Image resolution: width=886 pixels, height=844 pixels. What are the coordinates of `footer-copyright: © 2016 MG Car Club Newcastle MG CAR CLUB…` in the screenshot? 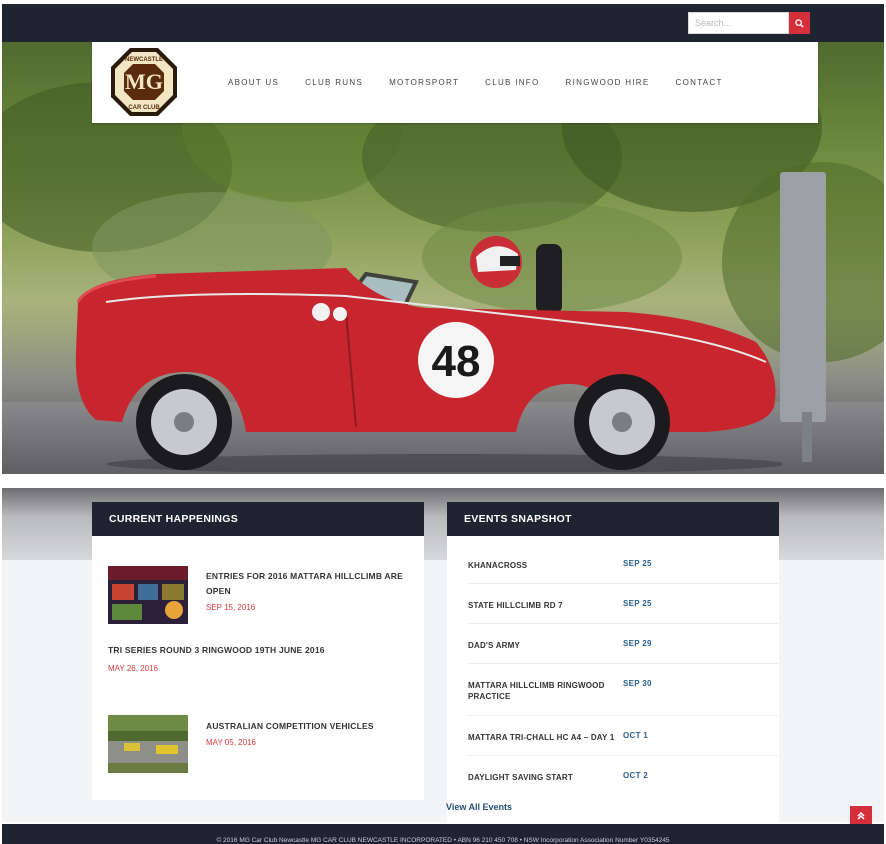 It's located at (443, 840).